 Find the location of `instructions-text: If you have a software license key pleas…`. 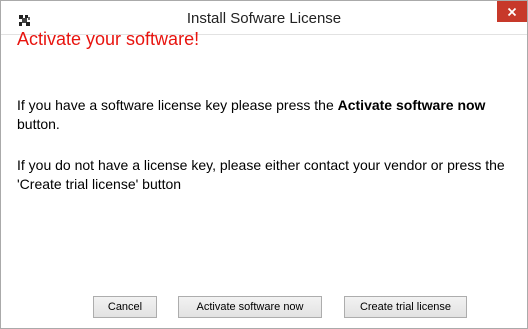

instructions-text: If you have a software license key pleas… is located at coordinates (177, 105).